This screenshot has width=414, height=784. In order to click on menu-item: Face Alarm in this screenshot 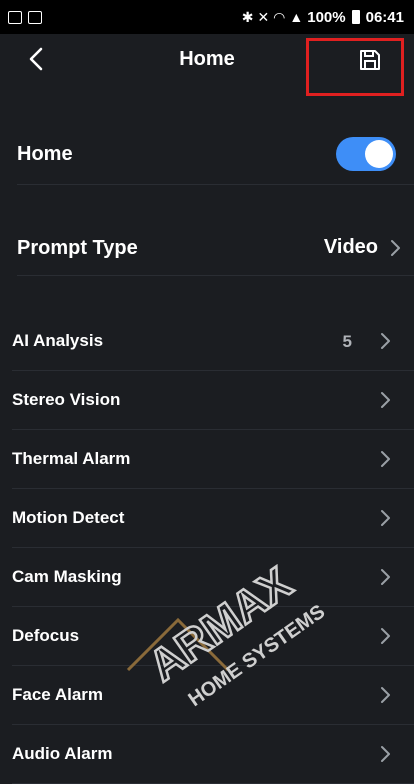, I will do `click(207, 695)`.